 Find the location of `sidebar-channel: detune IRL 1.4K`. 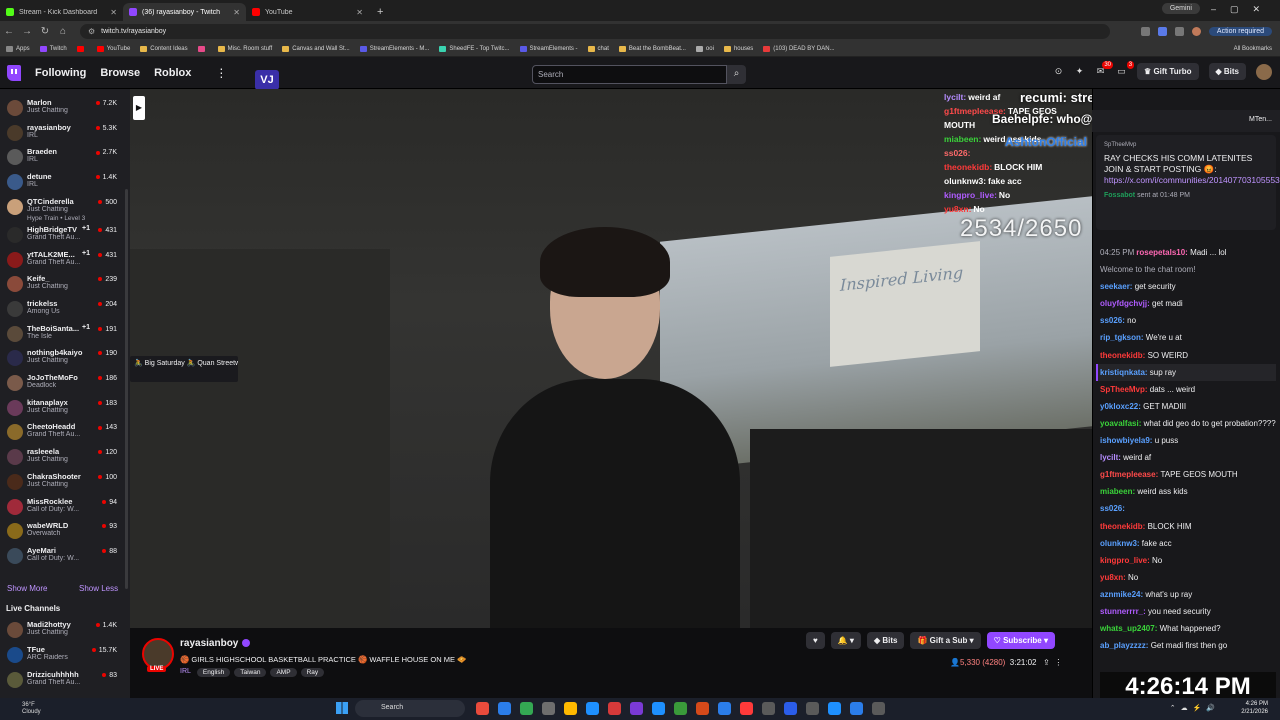

sidebar-channel: detune IRL 1.4K is located at coordinates (65, 182).